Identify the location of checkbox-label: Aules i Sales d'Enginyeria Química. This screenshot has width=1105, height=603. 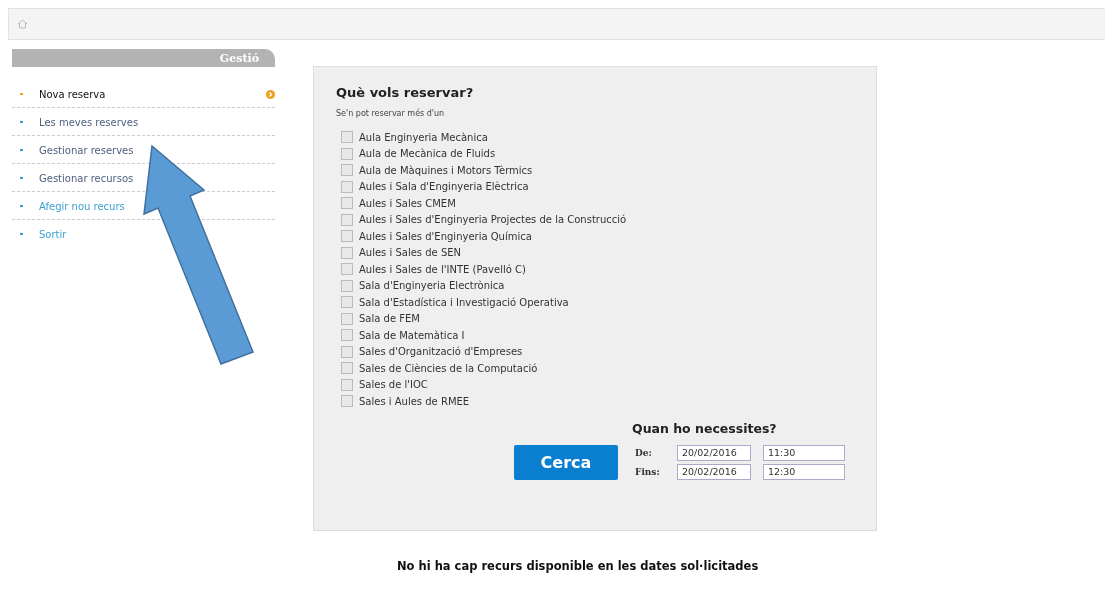
(445, 236).